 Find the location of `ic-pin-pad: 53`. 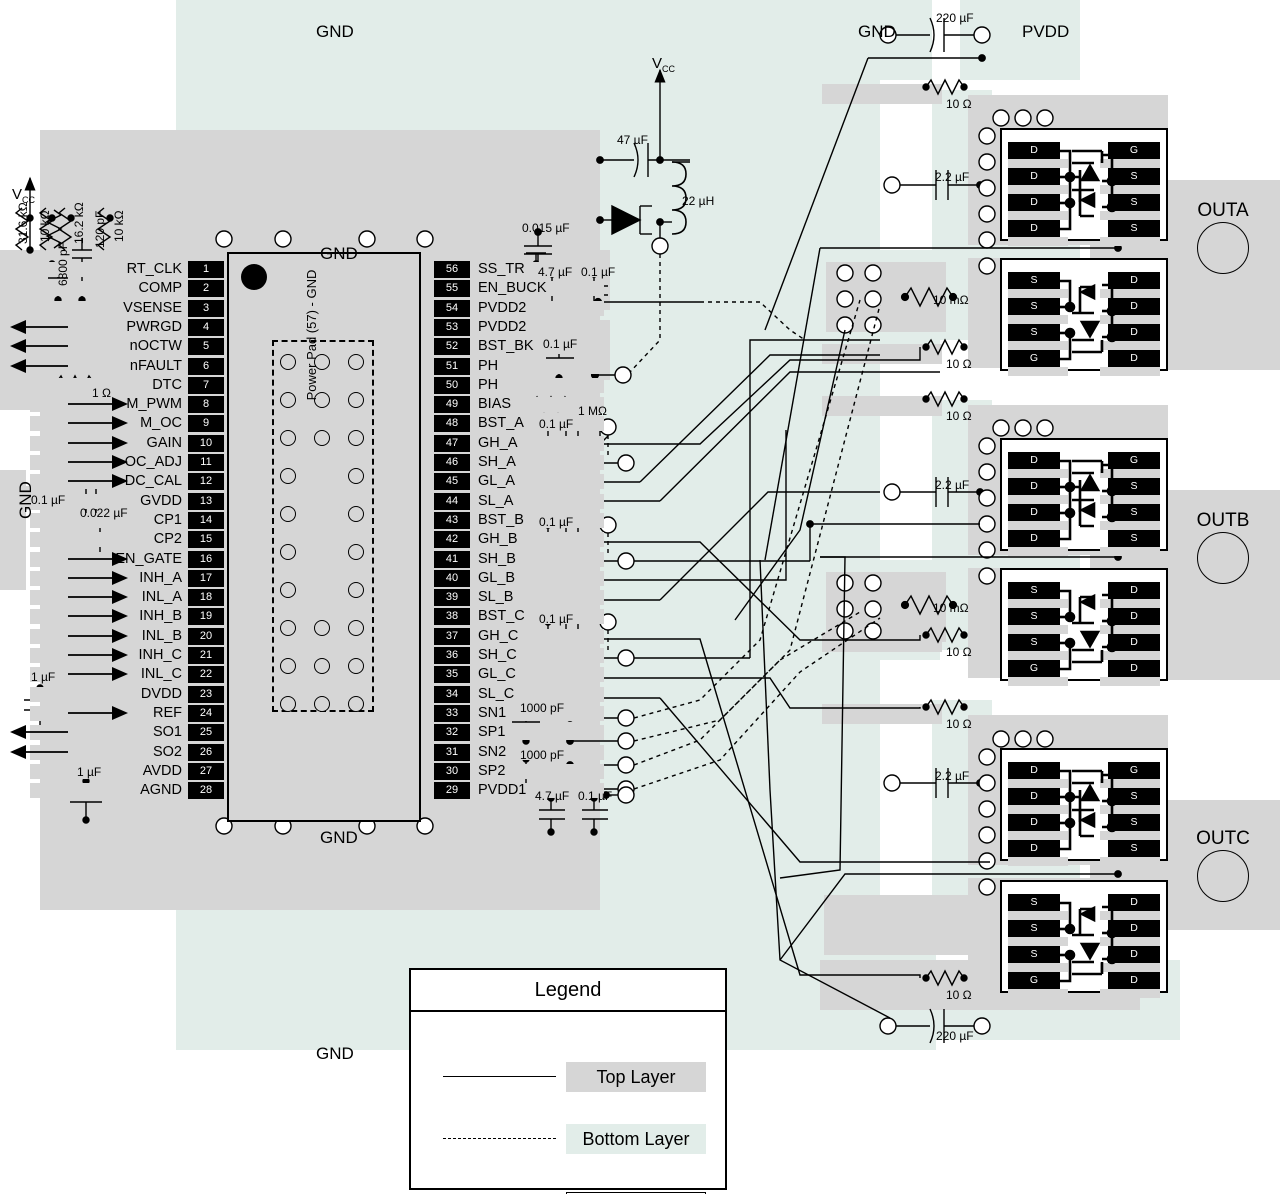

ic-pin-pad: 53 is located at coordinates (452, 327).